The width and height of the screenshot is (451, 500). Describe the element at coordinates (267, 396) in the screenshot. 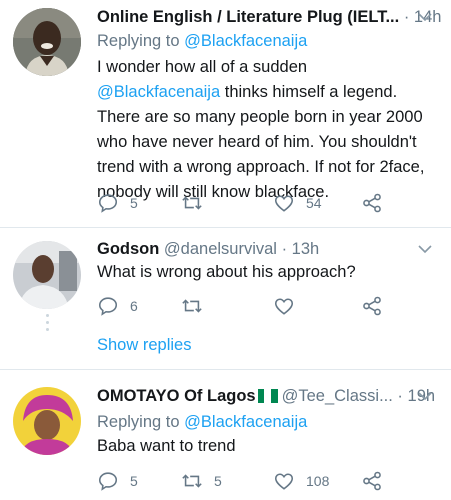

I see `nigeria-flag-icon` at that location.